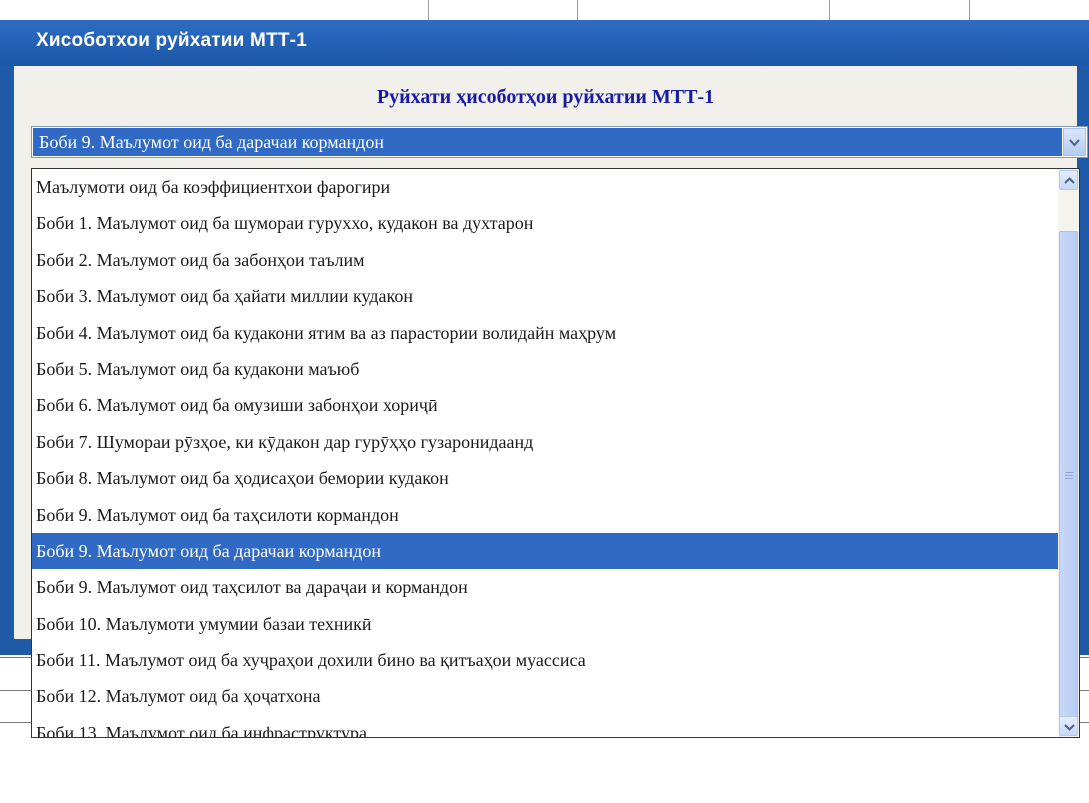  I want to click on dropdown-option: Боби 12. Маълумот оид ба ҳоҷатхона, so click(545, 696).